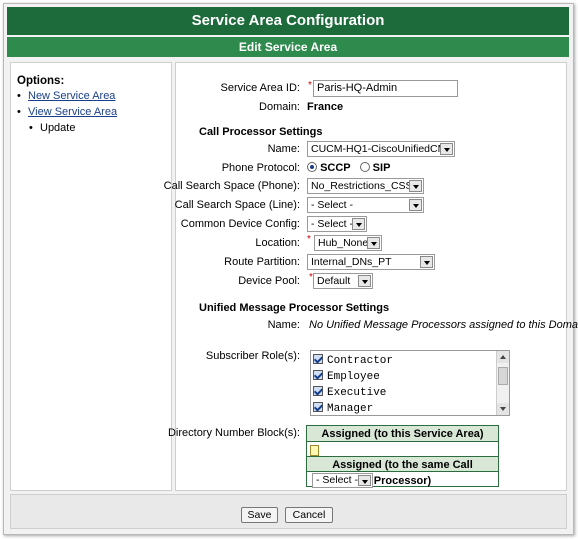 The height and width of the screenshot is (539, 578). What do you see at coordinates (233, 433) in the screenshot?
I see `dn-blocks-label: Directory Number Block(s):` at bounding box center [233, 433].